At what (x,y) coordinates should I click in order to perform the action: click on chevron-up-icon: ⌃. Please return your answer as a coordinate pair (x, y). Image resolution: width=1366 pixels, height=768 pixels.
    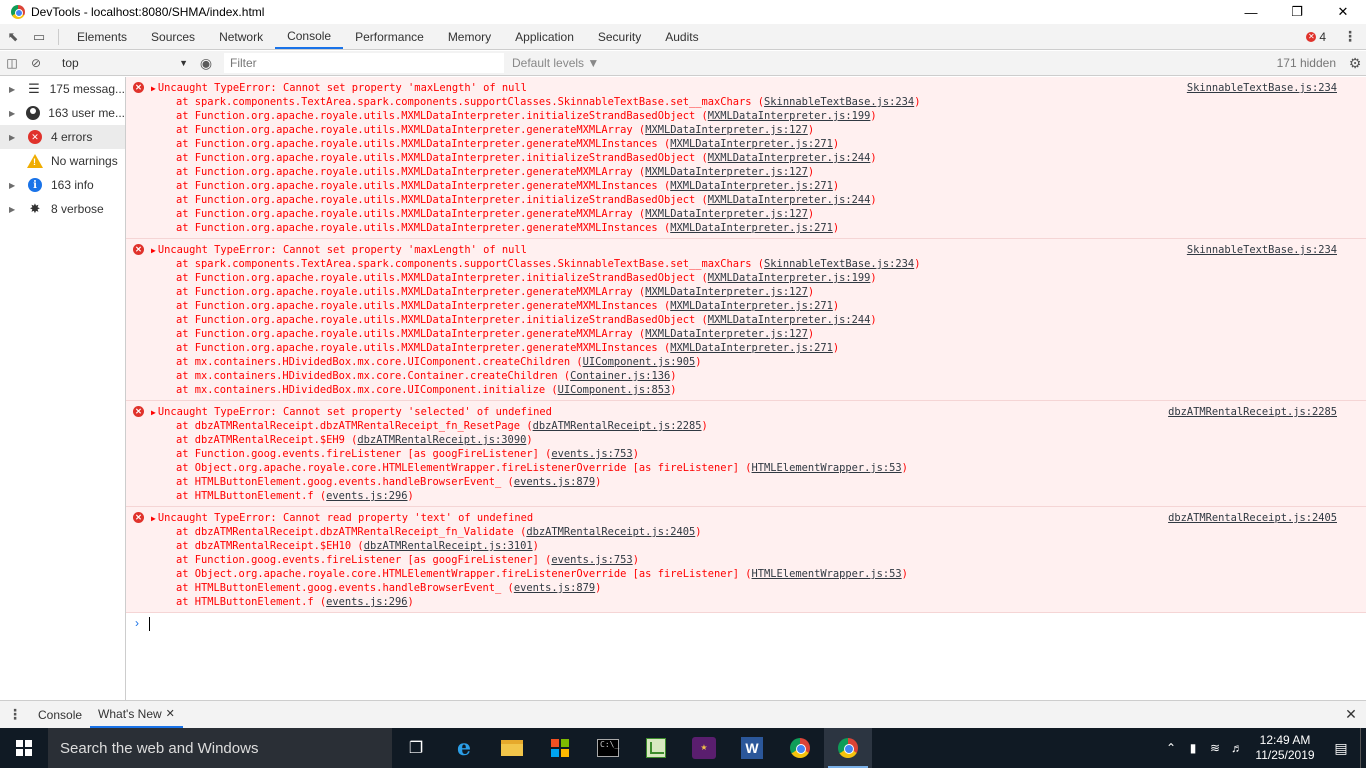
    Looking at the image, I should click on (1171, 748).